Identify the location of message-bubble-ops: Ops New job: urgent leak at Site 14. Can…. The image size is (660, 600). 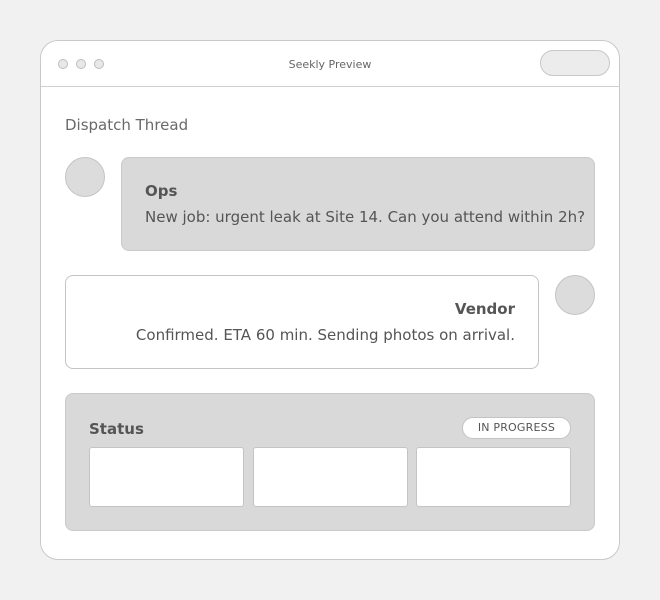
(358, 204).